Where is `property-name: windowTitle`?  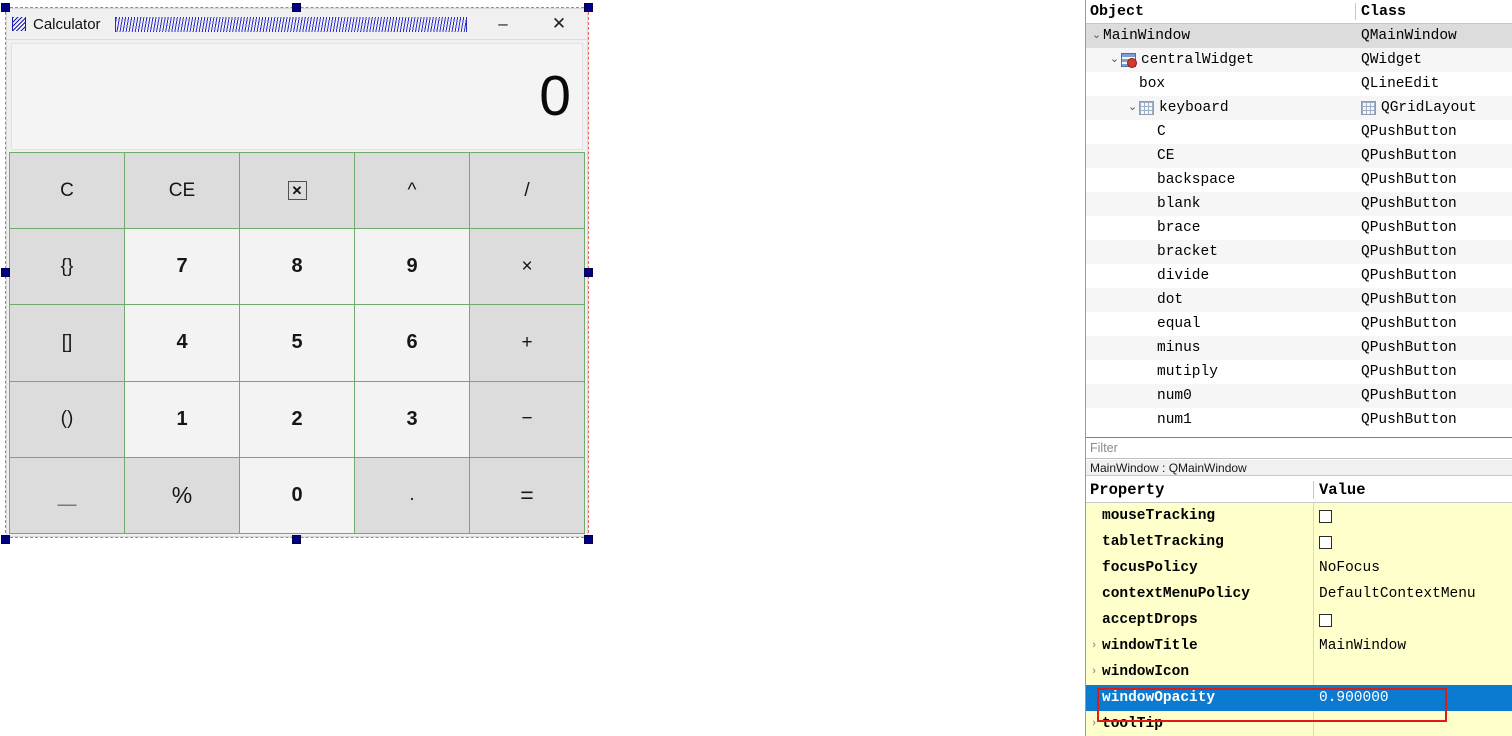 property-name: windowTitle is located at coordinates (1150, 646).